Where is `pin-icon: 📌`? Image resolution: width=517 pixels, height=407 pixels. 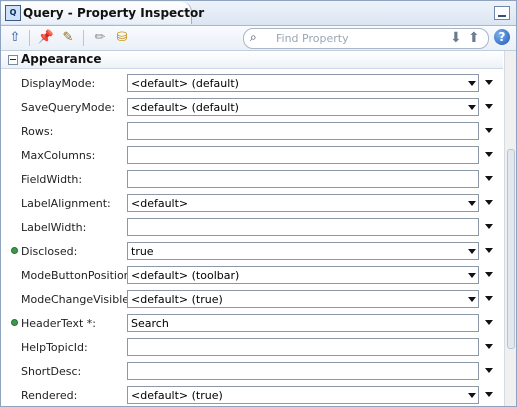
pin-icon: 📌 is located at coordinates (46, 38).